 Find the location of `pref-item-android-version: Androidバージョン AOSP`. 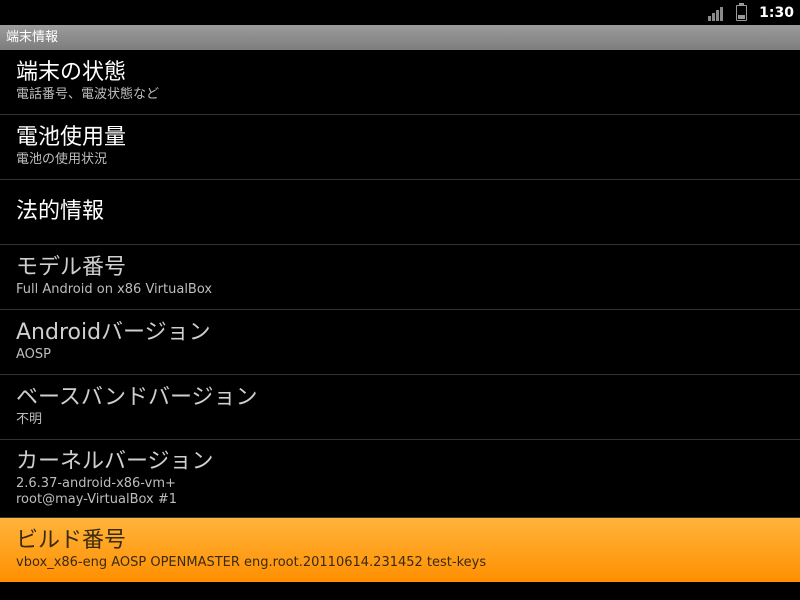

pref-item-android-version: Androidバージョン AOSP is located at coordinates (400, 342).